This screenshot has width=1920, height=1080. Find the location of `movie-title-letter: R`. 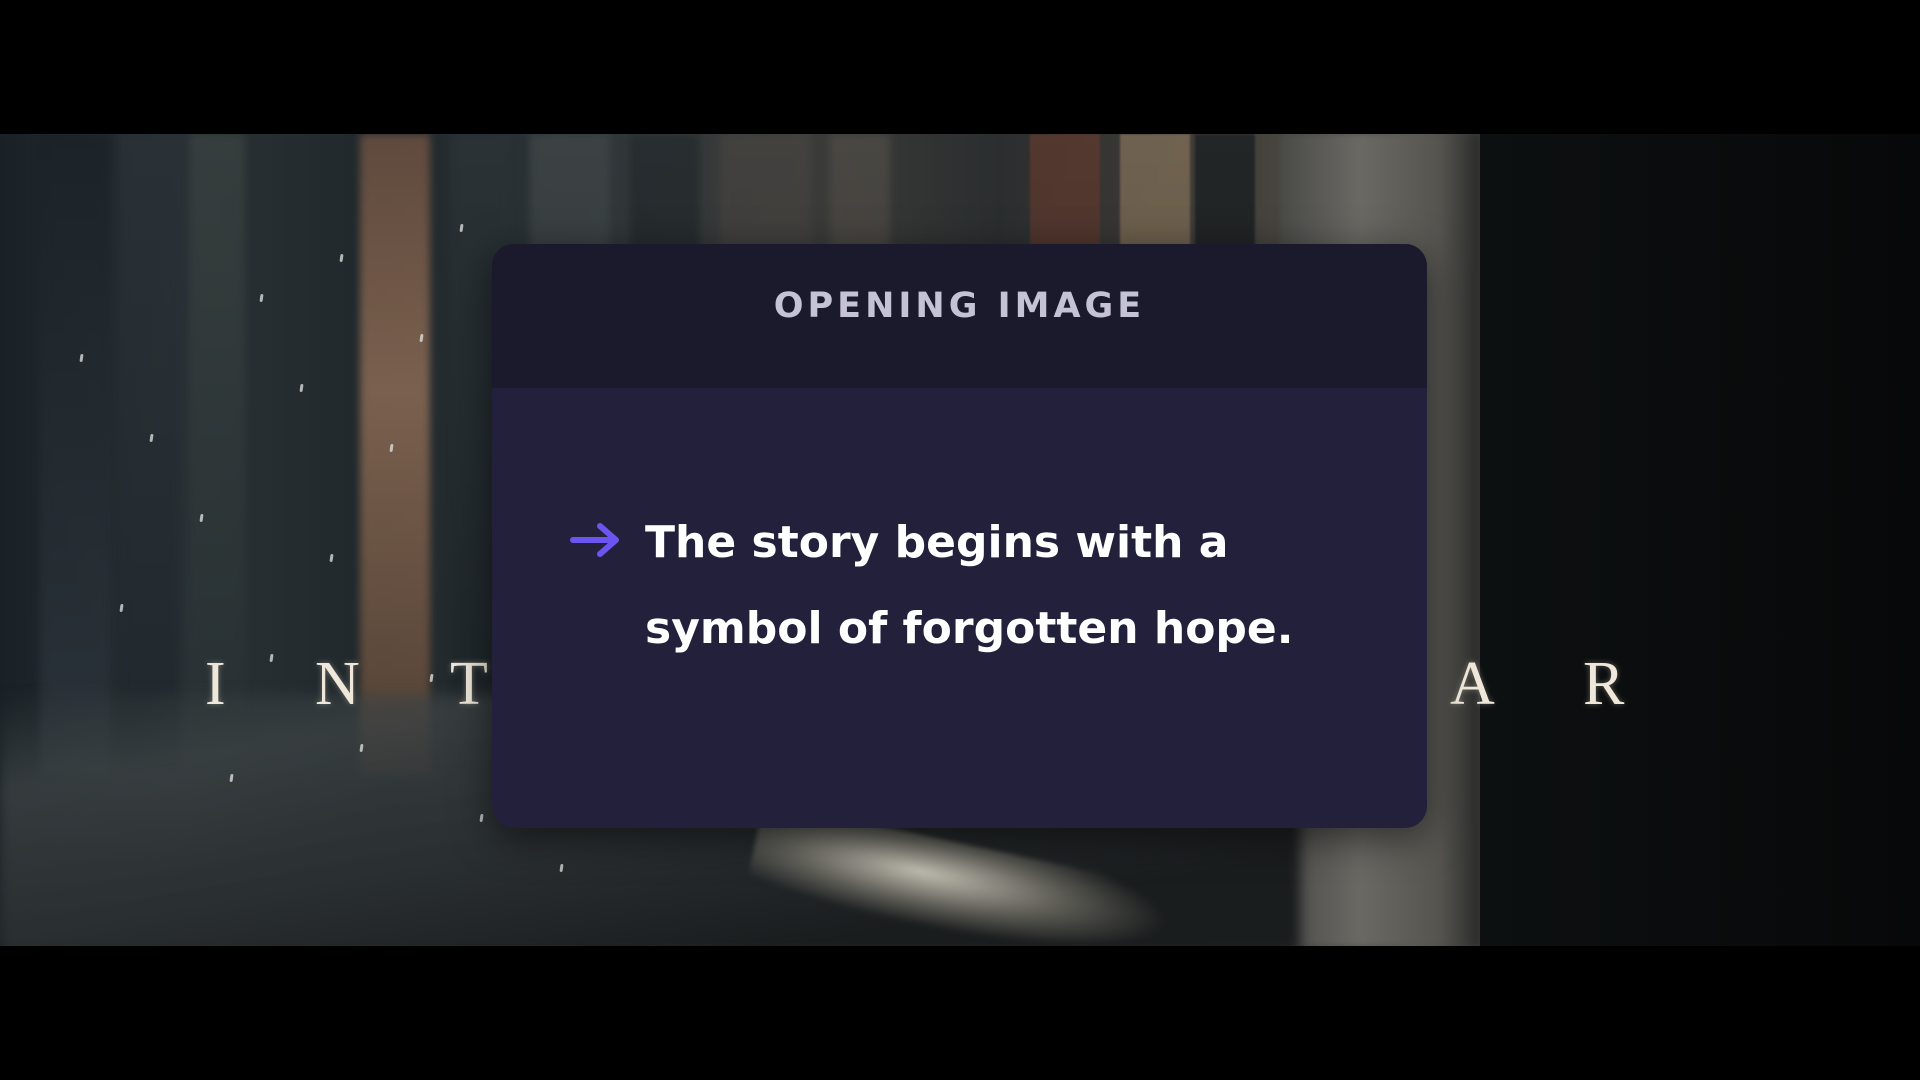

movie-title-letter: R is located at coordinates (1604, 684).